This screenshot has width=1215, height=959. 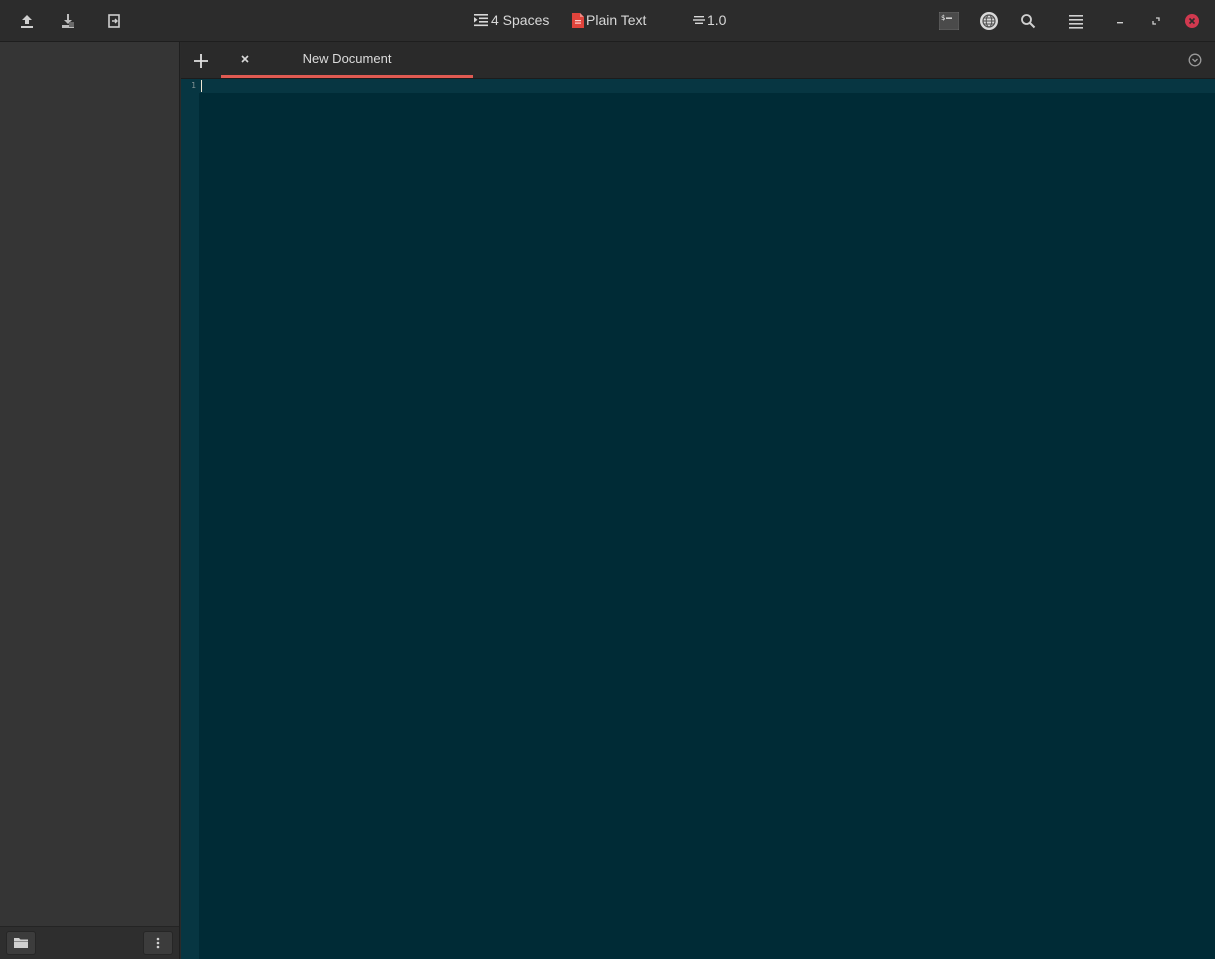 I want to click on open-file-button, so click(x=27, y=21).